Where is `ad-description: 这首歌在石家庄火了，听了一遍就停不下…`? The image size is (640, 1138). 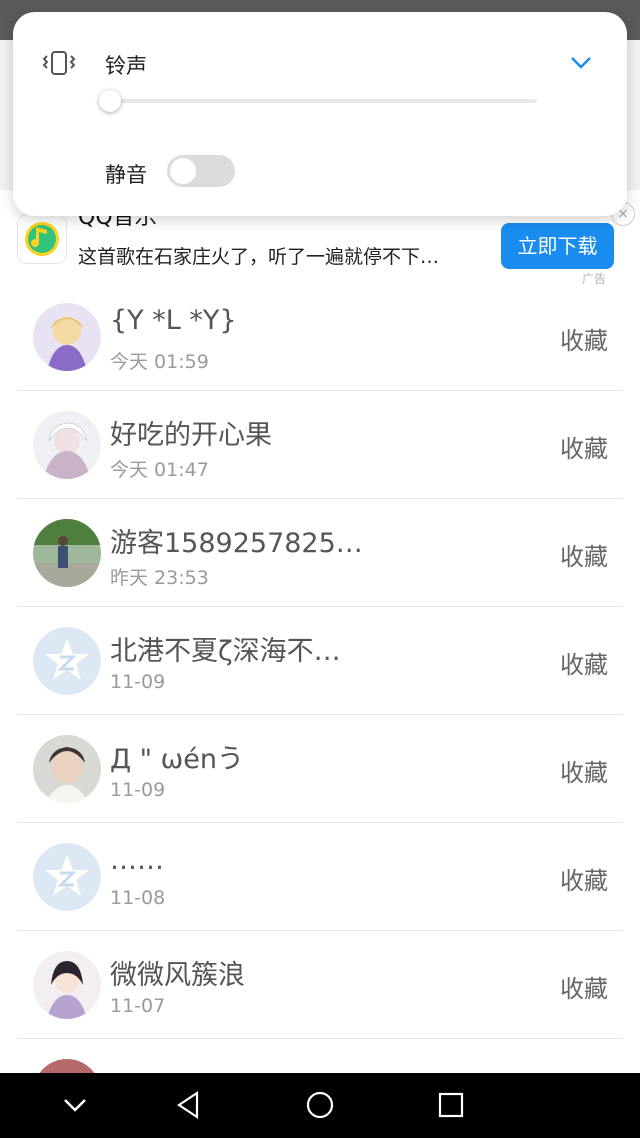 ad-description: 这首歌在石家庄火了，听了一遍就停不下… is located at coordinates (259, 257).